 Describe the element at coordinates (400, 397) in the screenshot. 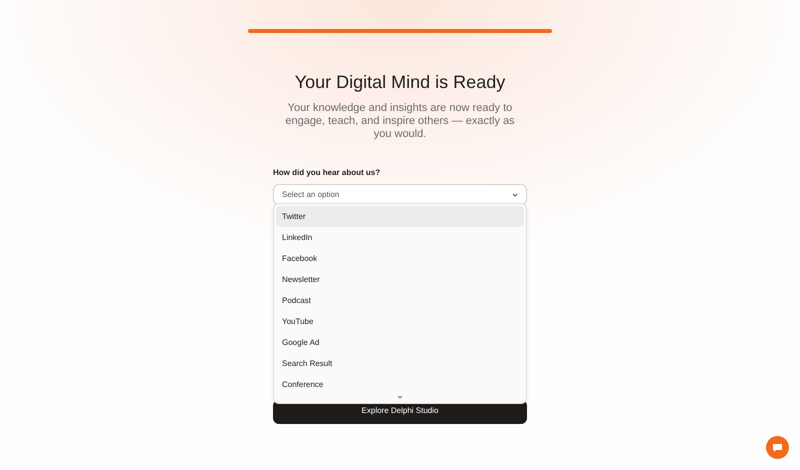

I see `scroll-down-icon` at that location.